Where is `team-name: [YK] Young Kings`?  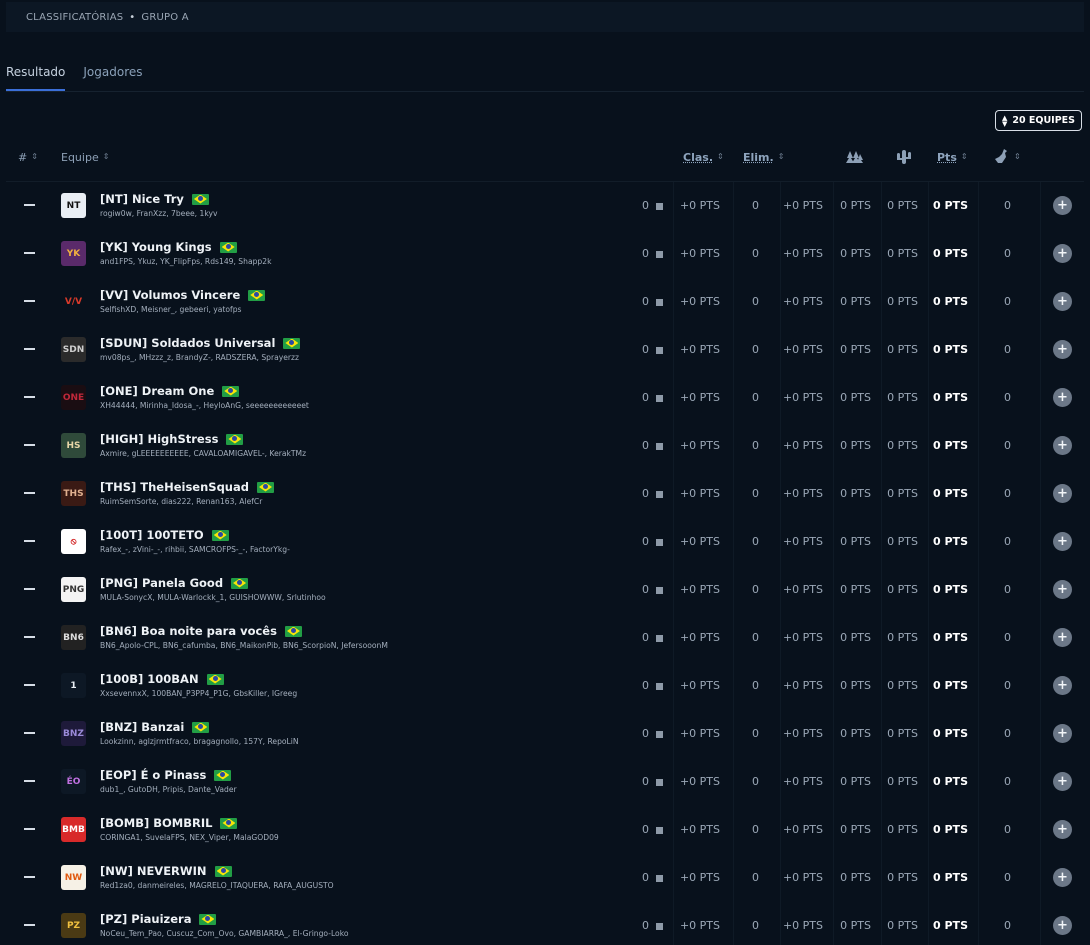
team-name: [YK] Young Kings is located at coordinates (168, 247).